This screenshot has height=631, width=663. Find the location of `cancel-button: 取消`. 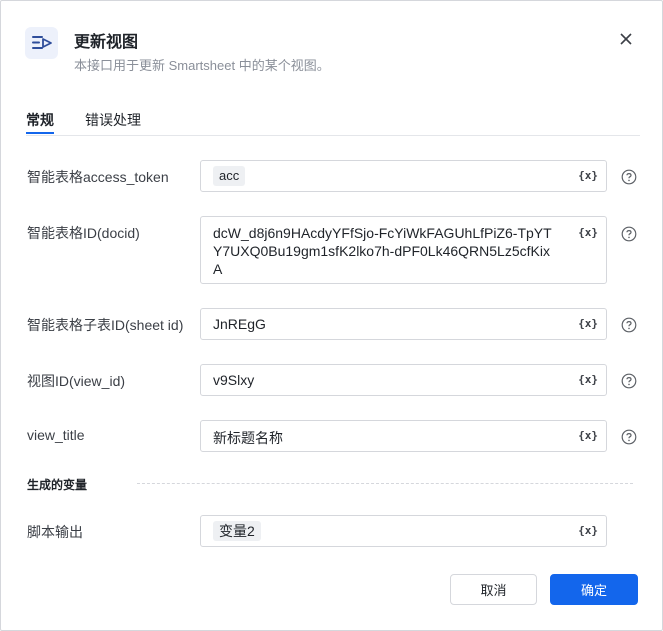

cancel-button: 取消 is located at coordinates (493, 589).